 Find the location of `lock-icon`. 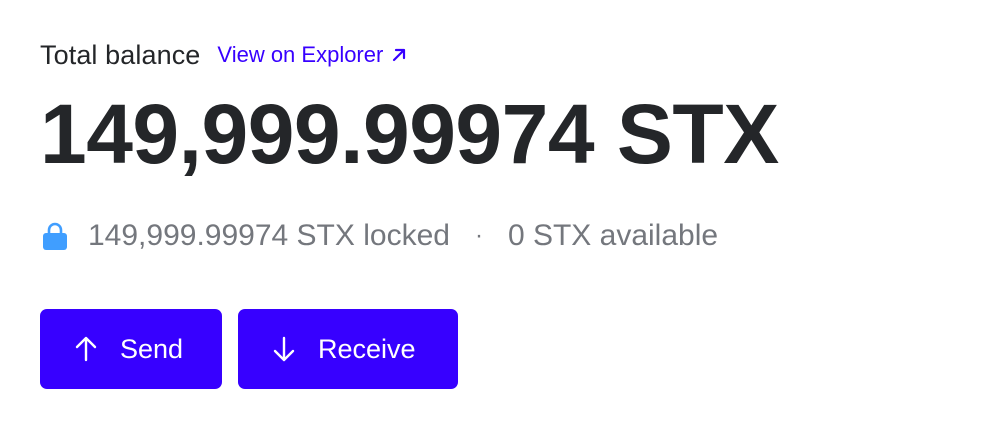

lock-icon is located at coordinates (55, 236).